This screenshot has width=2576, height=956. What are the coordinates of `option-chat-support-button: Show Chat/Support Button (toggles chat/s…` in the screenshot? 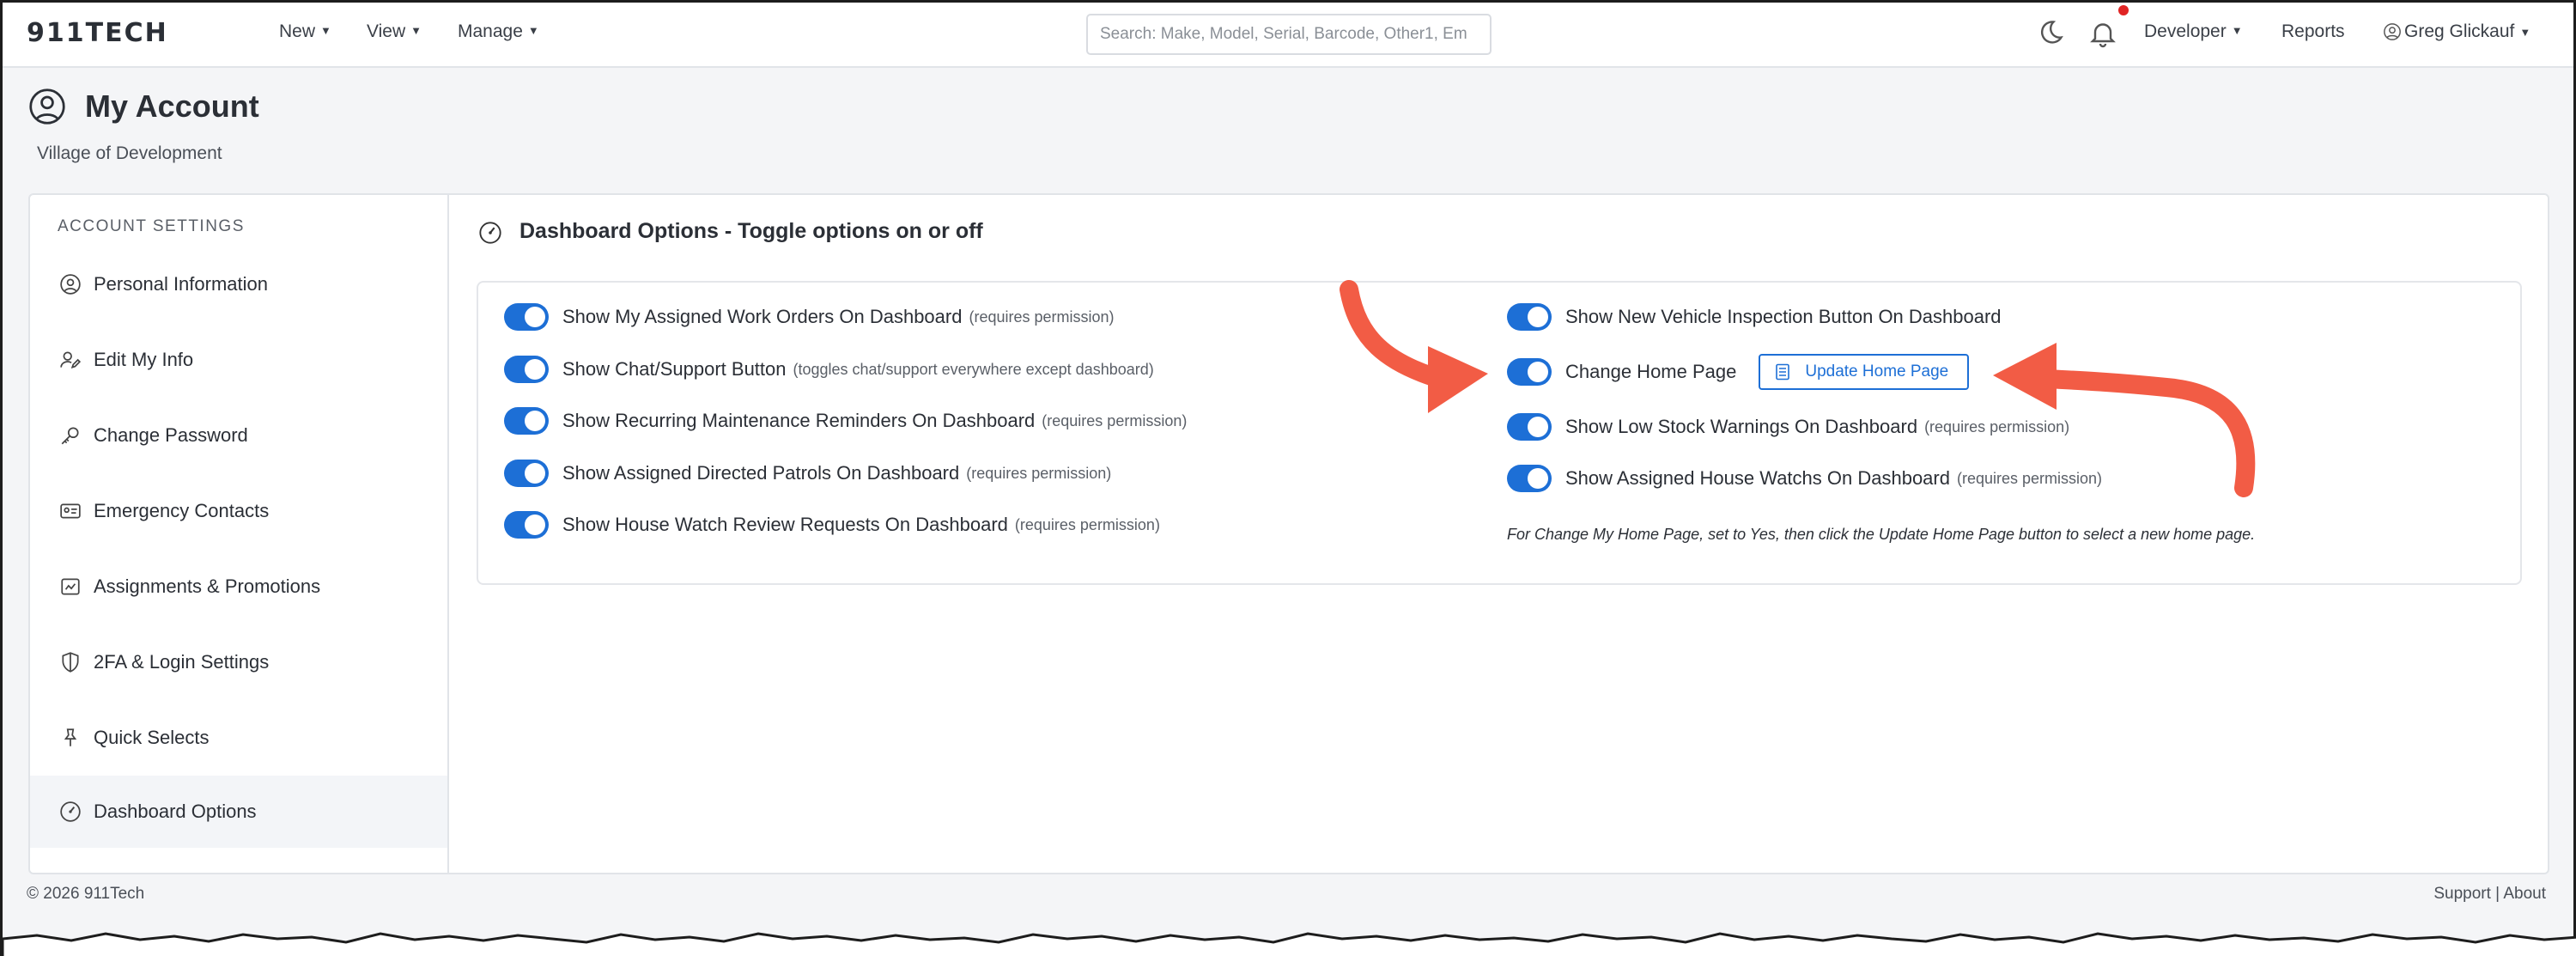 It's located at (829, 369).